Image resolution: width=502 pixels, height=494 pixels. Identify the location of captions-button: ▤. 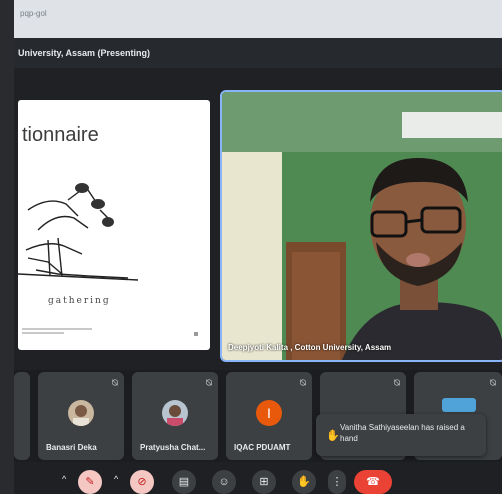
(184, 482).